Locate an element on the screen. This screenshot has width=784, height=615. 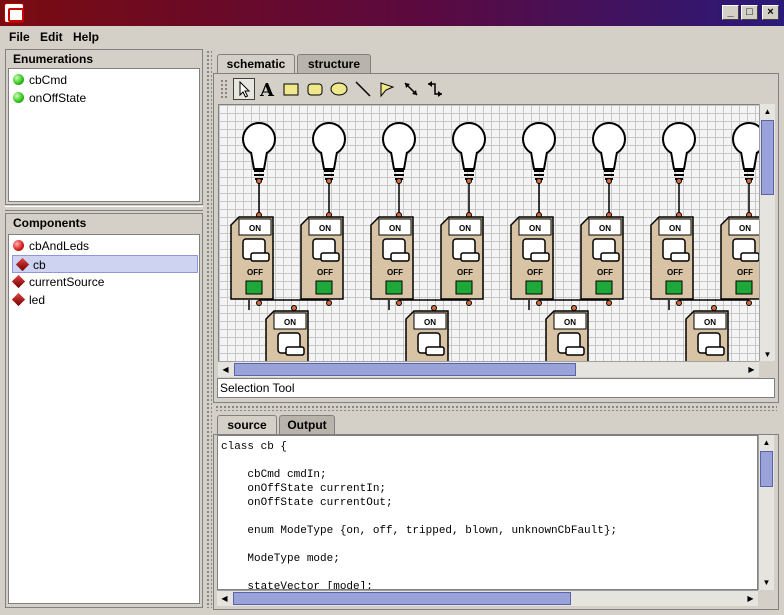
code-line: ModeType mode; is located at coordinates (280, 559).